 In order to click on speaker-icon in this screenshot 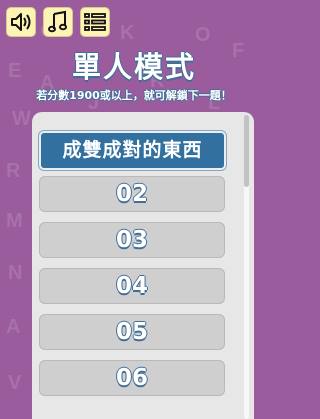, I will do `click(21, 22)`.